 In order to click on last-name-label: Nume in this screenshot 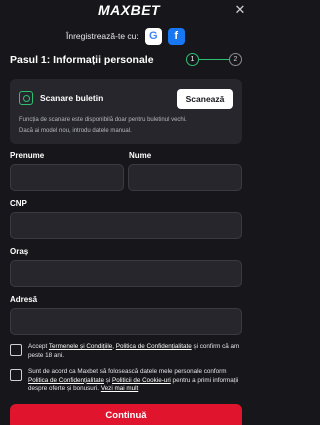, I will do `click(140, 155)`.